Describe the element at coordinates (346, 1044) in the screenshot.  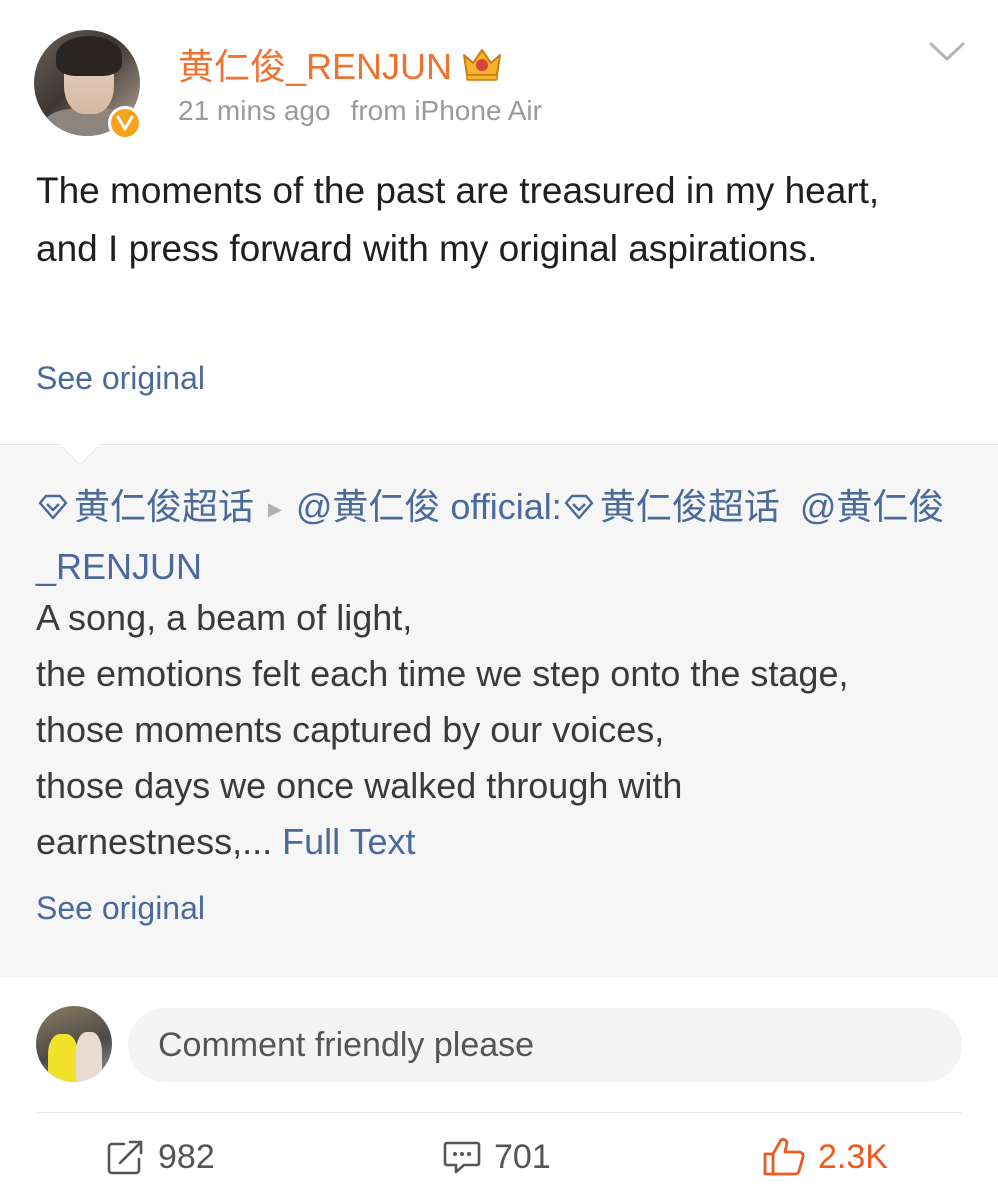
I see `comment-placeholder: Comment friendly please` at that location.